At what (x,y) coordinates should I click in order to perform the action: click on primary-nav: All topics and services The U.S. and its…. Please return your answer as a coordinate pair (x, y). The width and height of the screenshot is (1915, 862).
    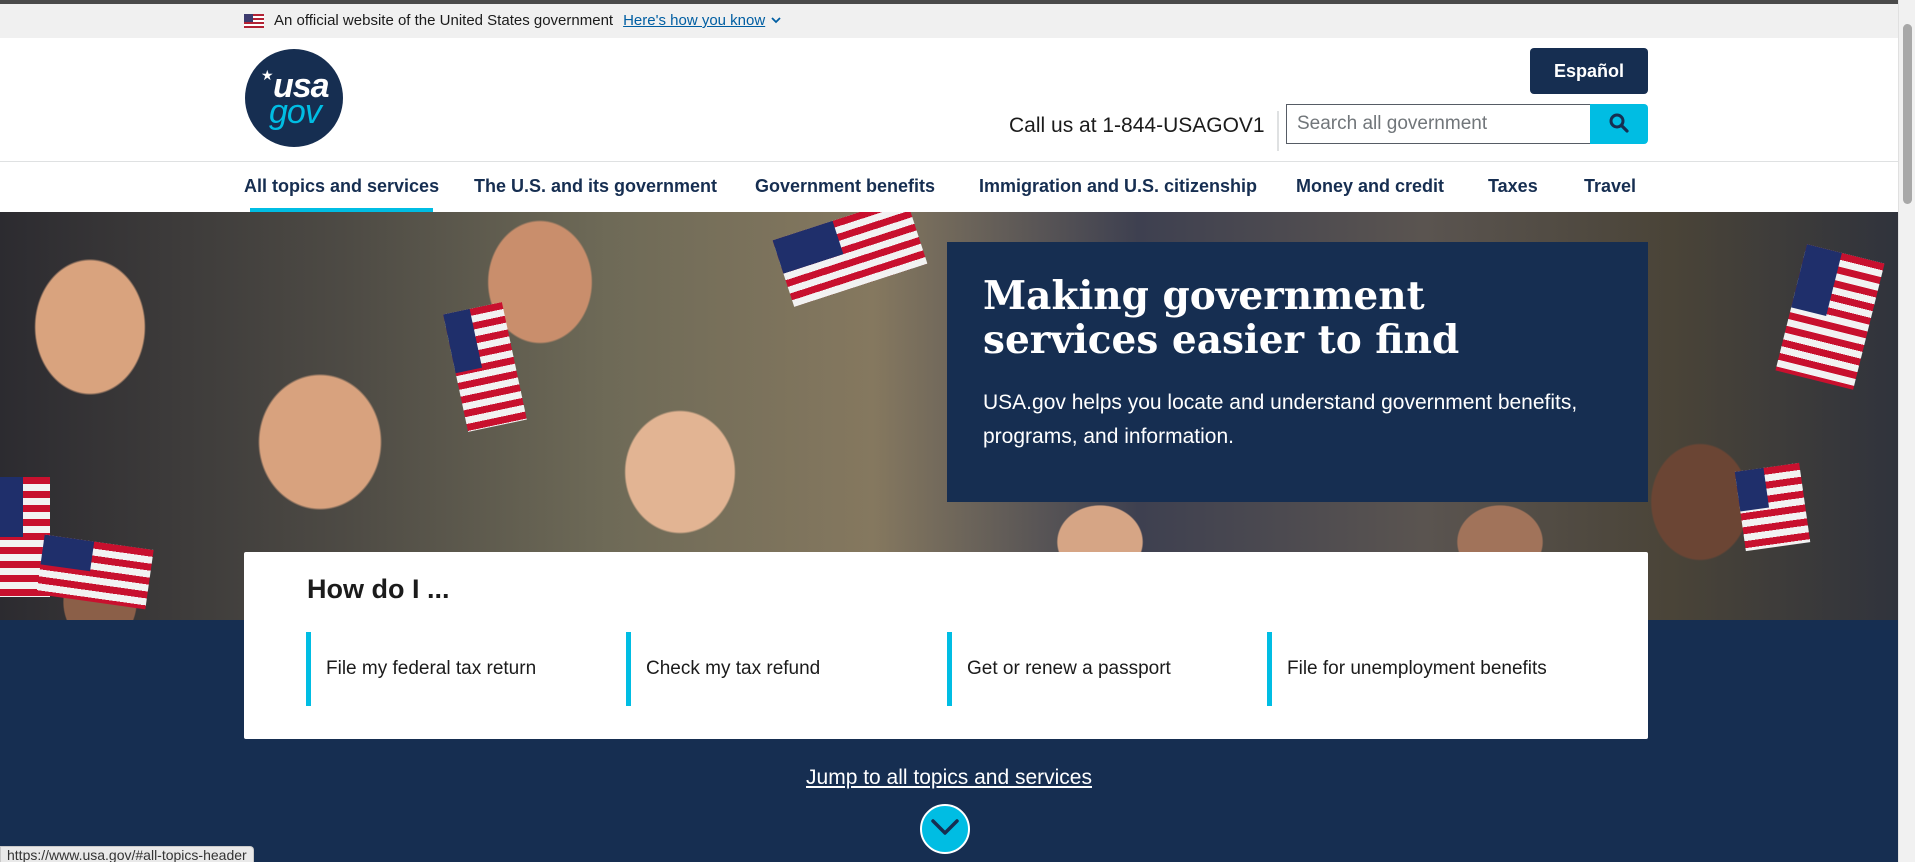
    Looking at the image, I should click on (949, 187).